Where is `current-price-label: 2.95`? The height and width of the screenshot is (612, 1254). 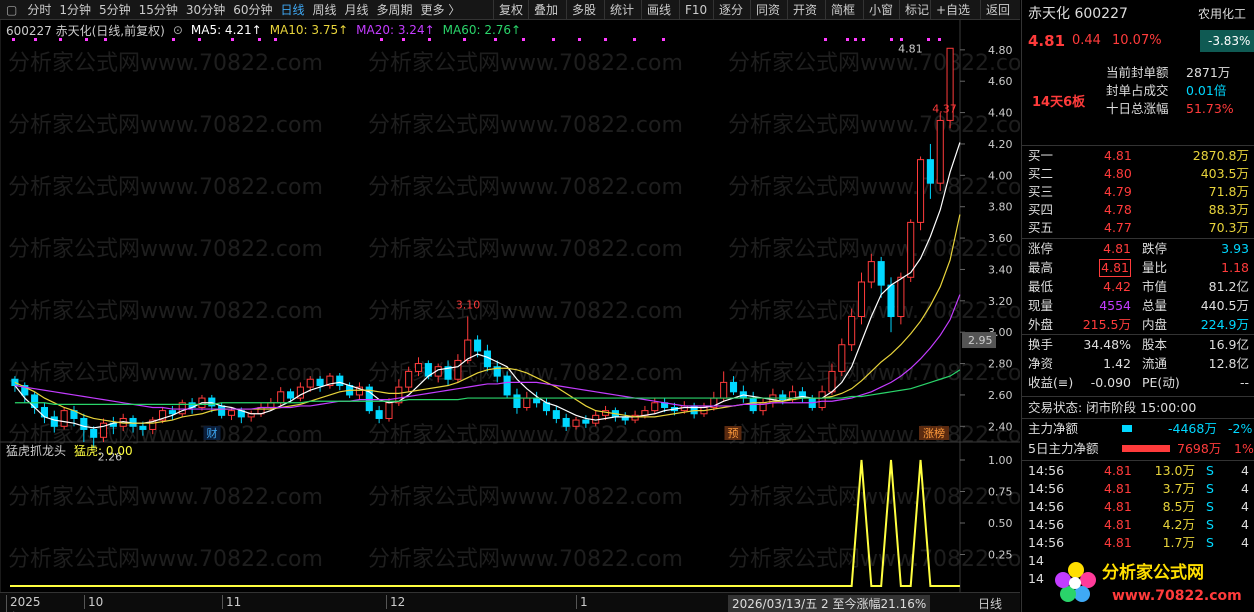 current-price-label: 2.95 is located at coordinates (980, 340).